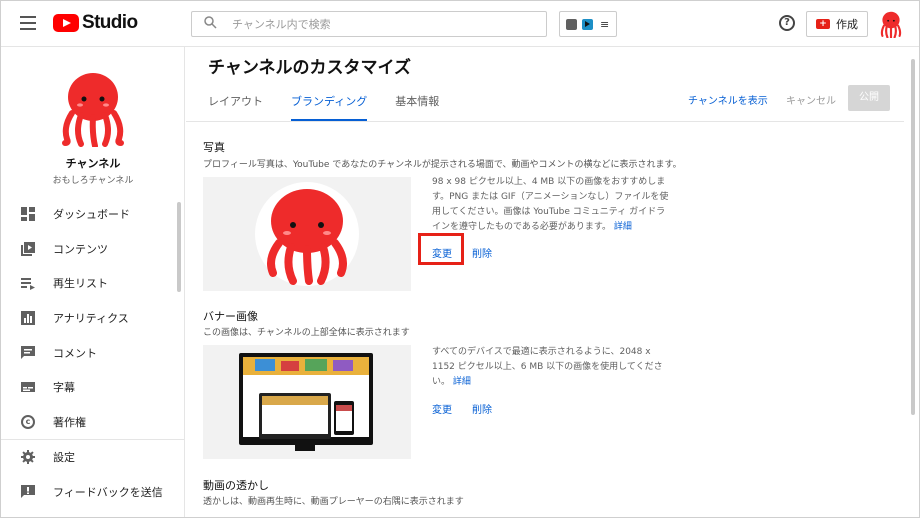  Describe the element at coordinates (179, 247) in the screenshot. I see `sidebar-scrollbar` at that location.